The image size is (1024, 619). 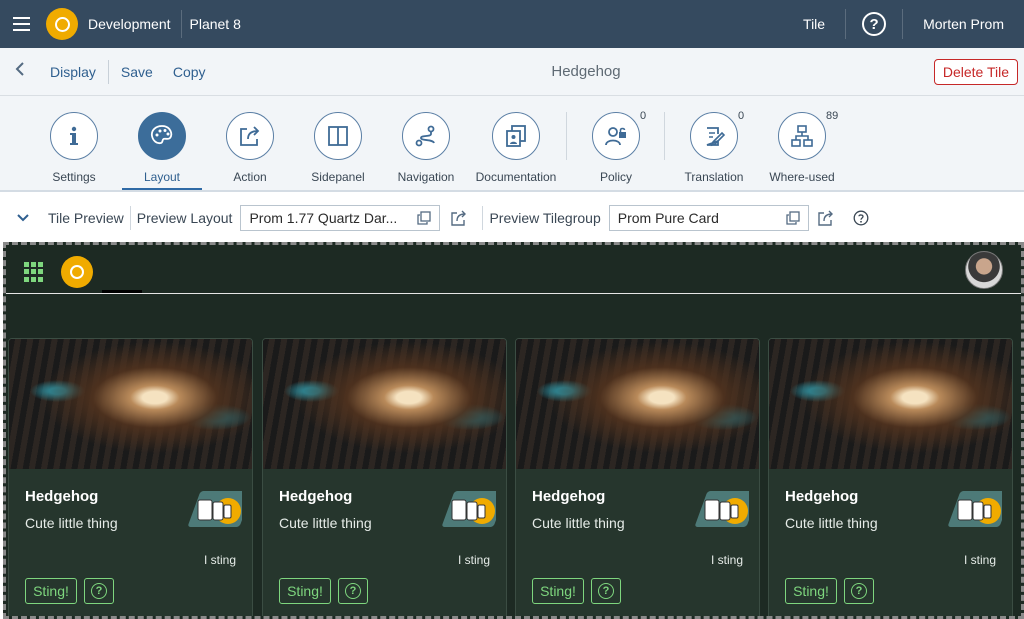 I want to click on back-icon, so click(x=20, y=71).